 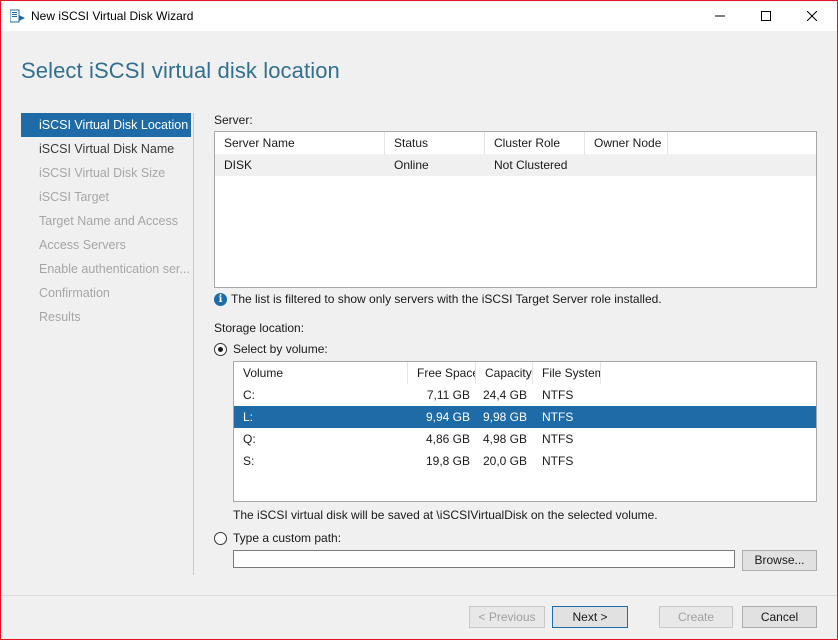 What do you see at coordinates (626, 143) in the screenshot?
I see `column-header-owner-node: Owner Node` at bounding box center [626, 143].